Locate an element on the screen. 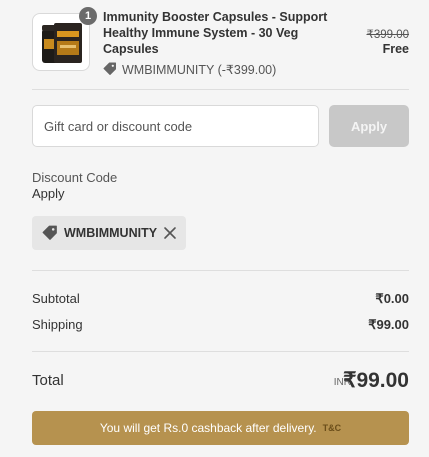 Image resolution: width=429 pixels, height=457 pixels. discount-code-input is located at coordinates (175, 126).